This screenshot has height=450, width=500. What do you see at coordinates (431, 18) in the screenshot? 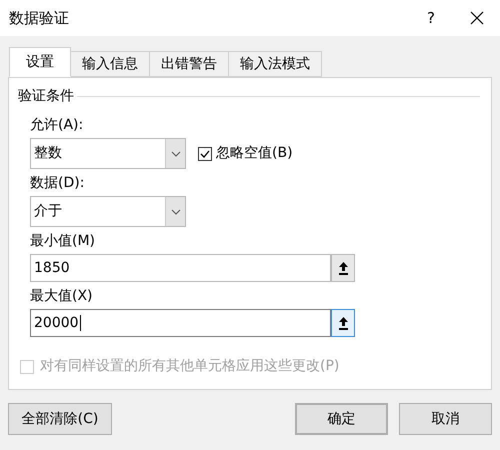
I see `help-button: ?` at bounding box center [431, 18].